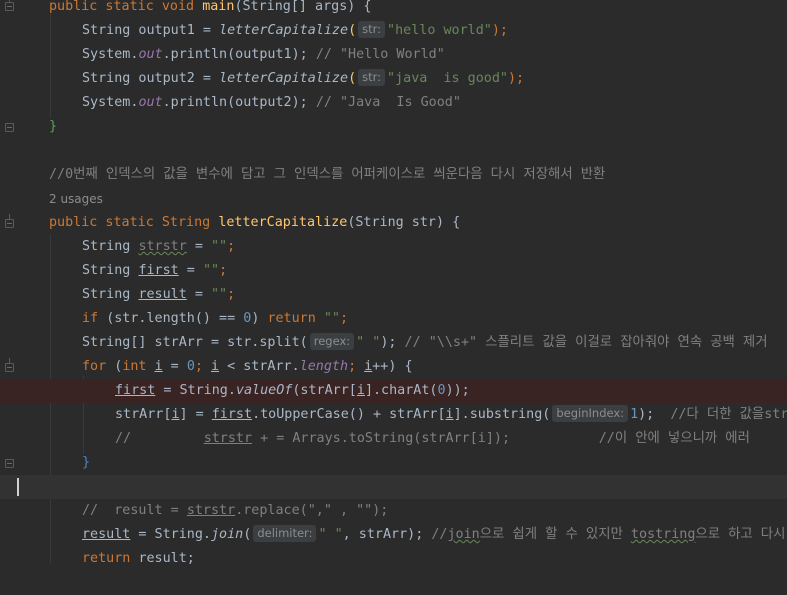  I want to click on code-text: , strArr);, so click(387, 534).